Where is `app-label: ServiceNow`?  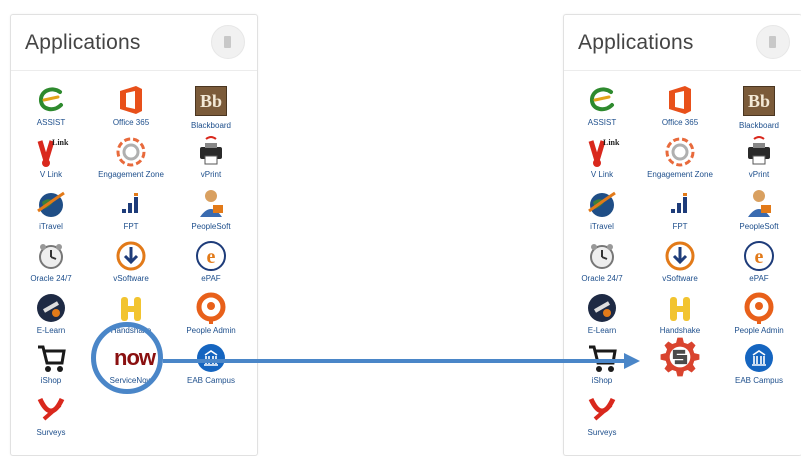 app-label: ServiceNow is located at coordinates (131, 380).